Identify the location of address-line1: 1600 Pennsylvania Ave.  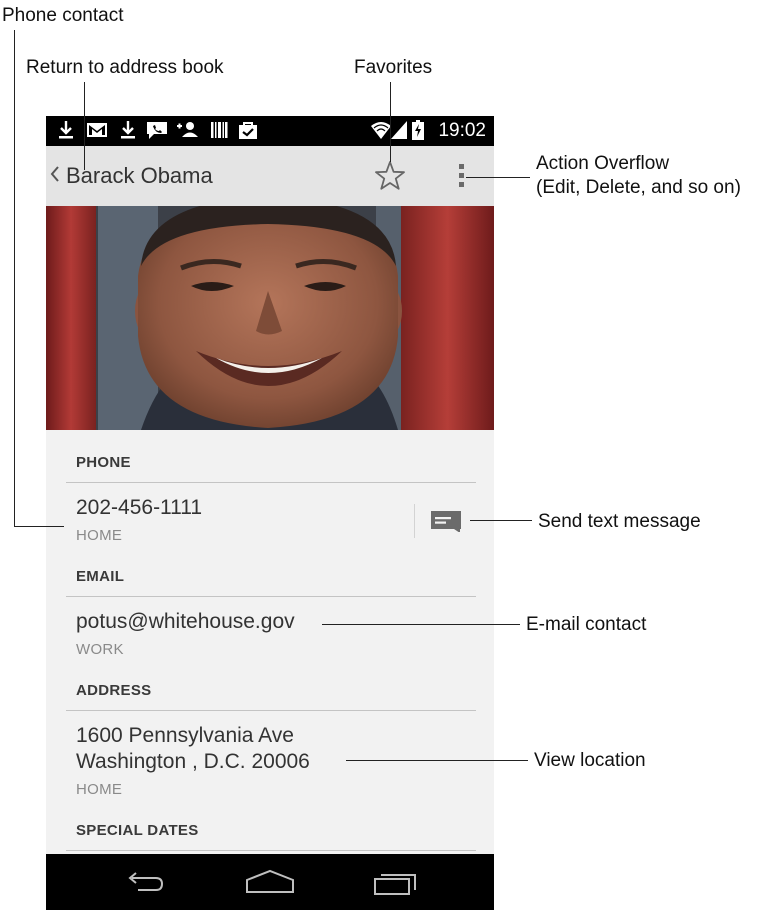
(185, 735).